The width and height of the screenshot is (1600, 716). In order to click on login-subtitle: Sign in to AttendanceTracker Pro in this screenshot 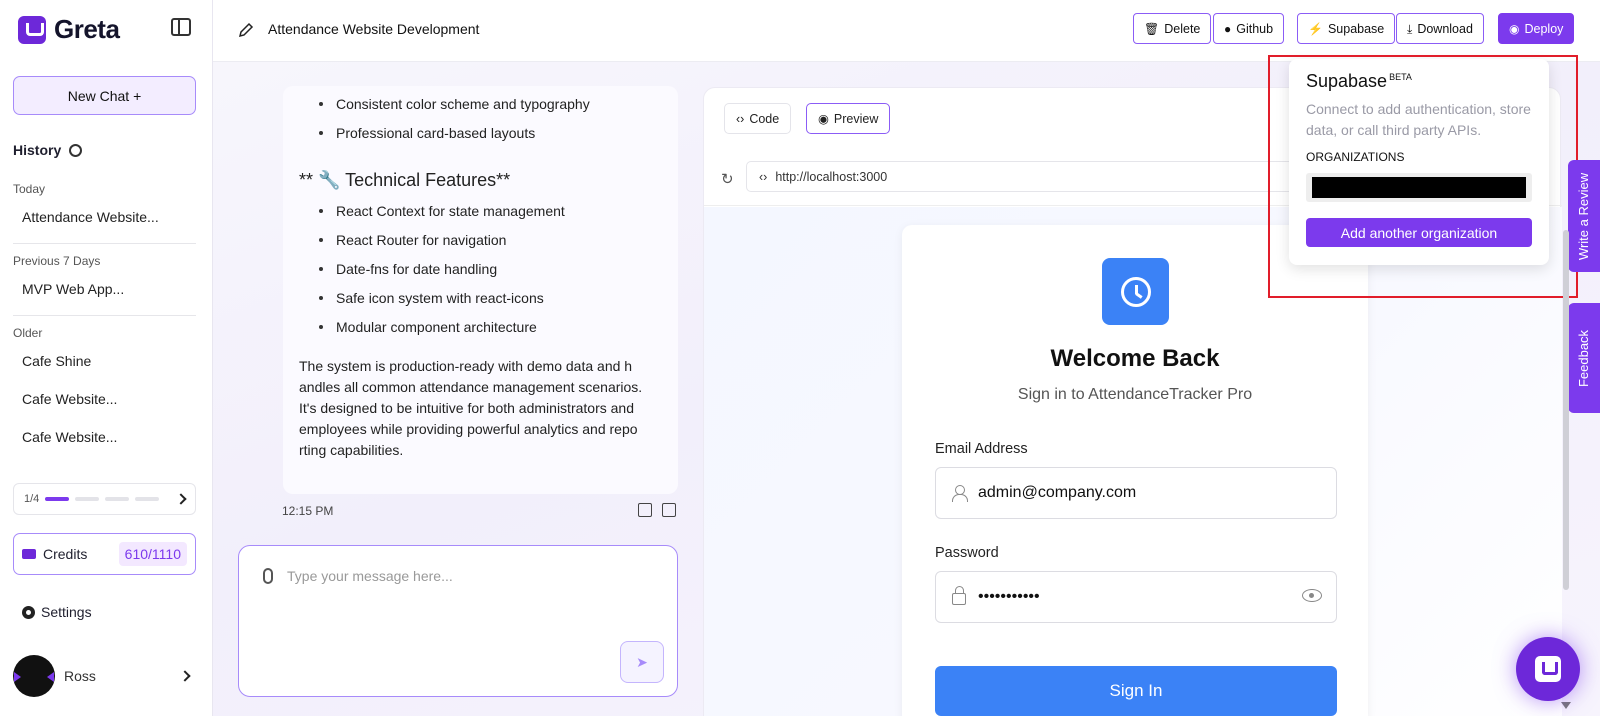, I will do `click(1135, 394)`.